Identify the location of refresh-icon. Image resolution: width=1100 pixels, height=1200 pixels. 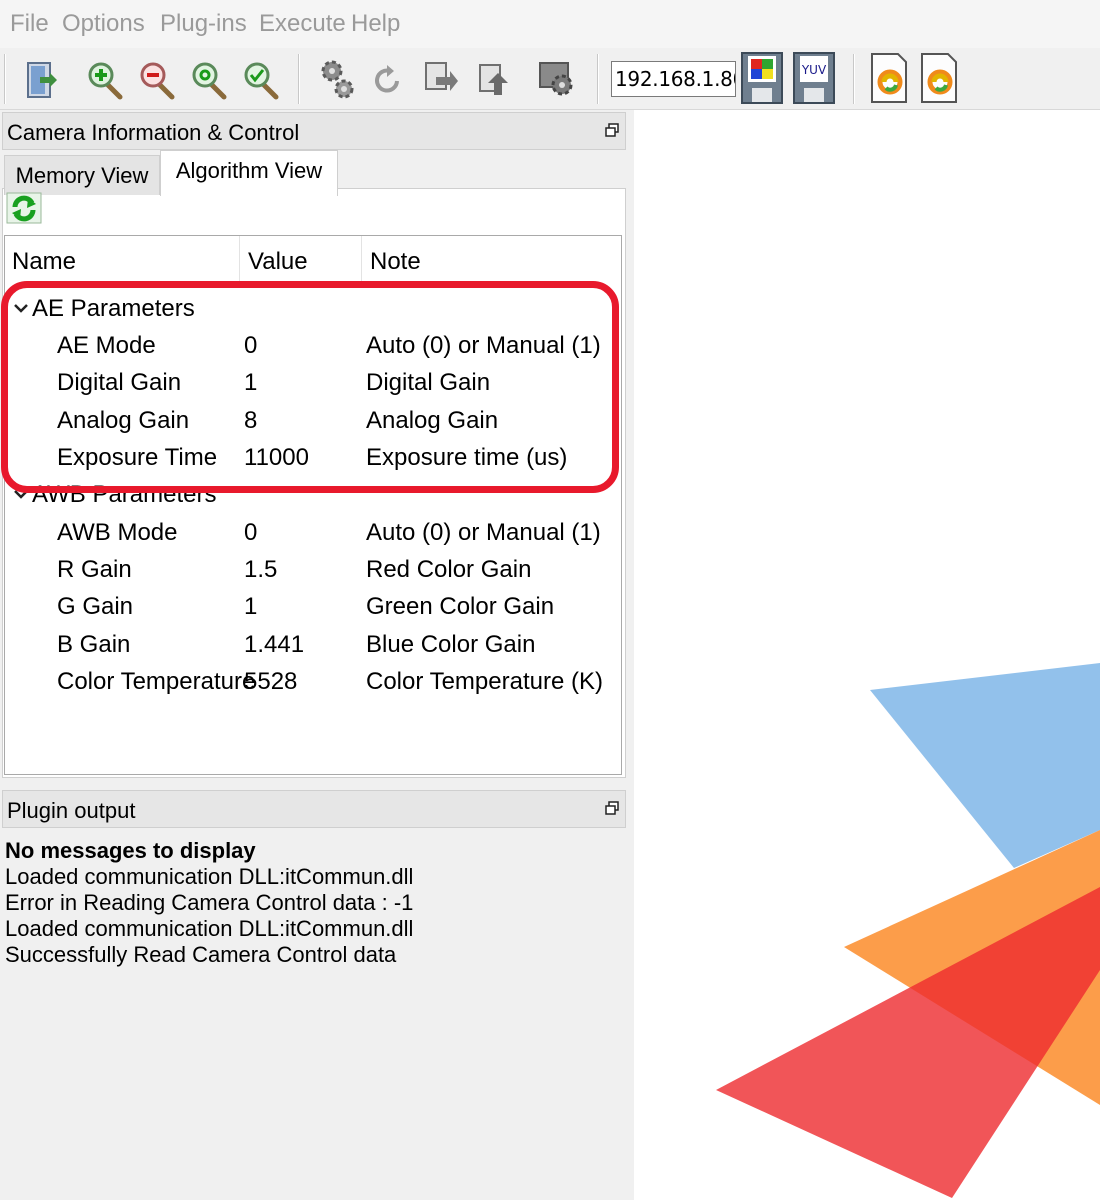
(24, 208).